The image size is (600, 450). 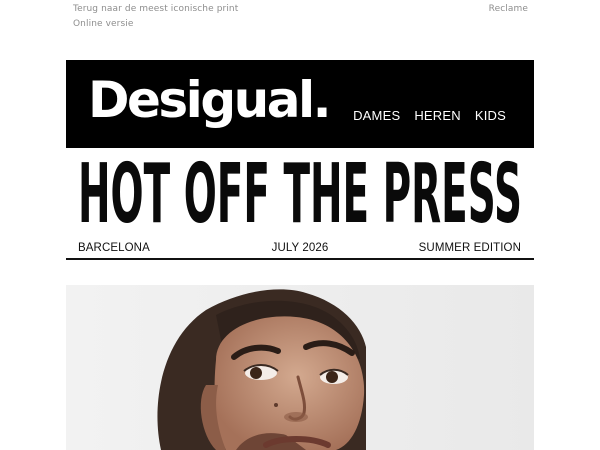 I want to click on dateline-edition: SUMMER EDITION, so click(x=469, y=248).